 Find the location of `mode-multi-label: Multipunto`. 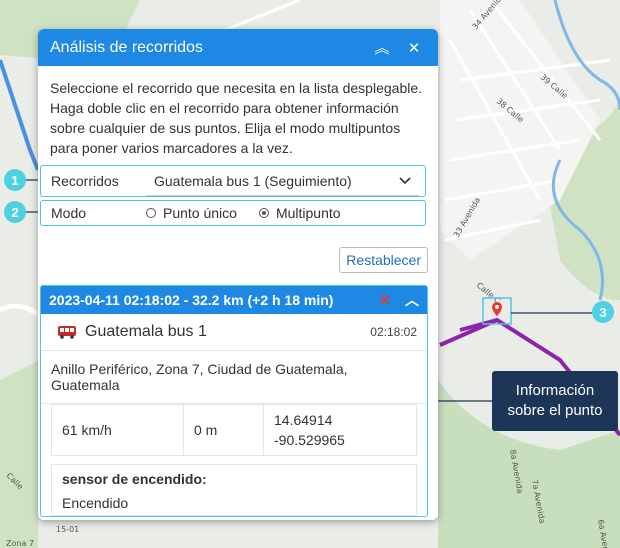

mode-multi-label: Multipunto is located at coordinates (308, 213).